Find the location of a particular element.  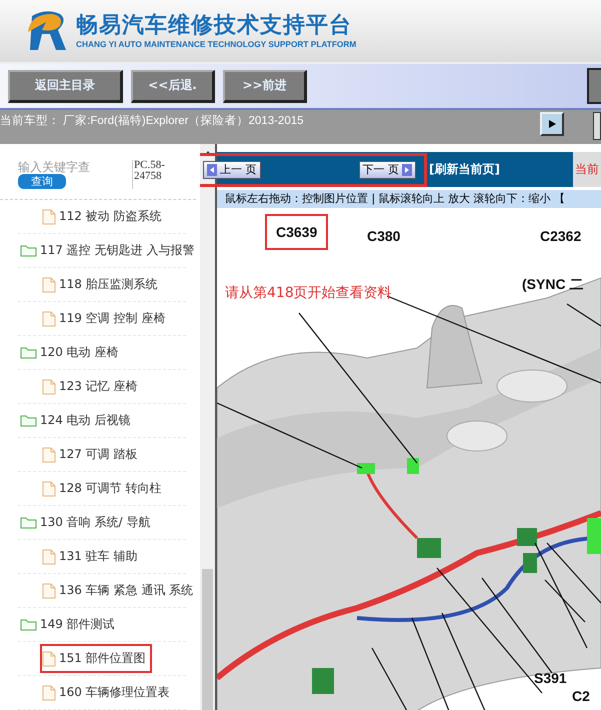

document-tree-item: 118 胎压监测系统 is located at coordinates (102, 284).